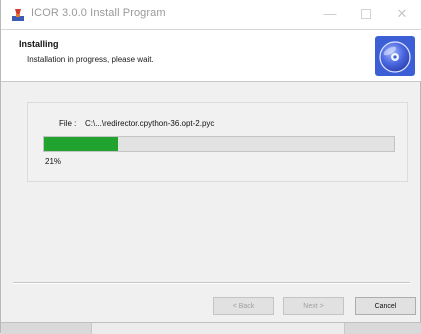 This screenshot has width=421, height=334. I want to click on close-button: ✕, so click(402, 14).